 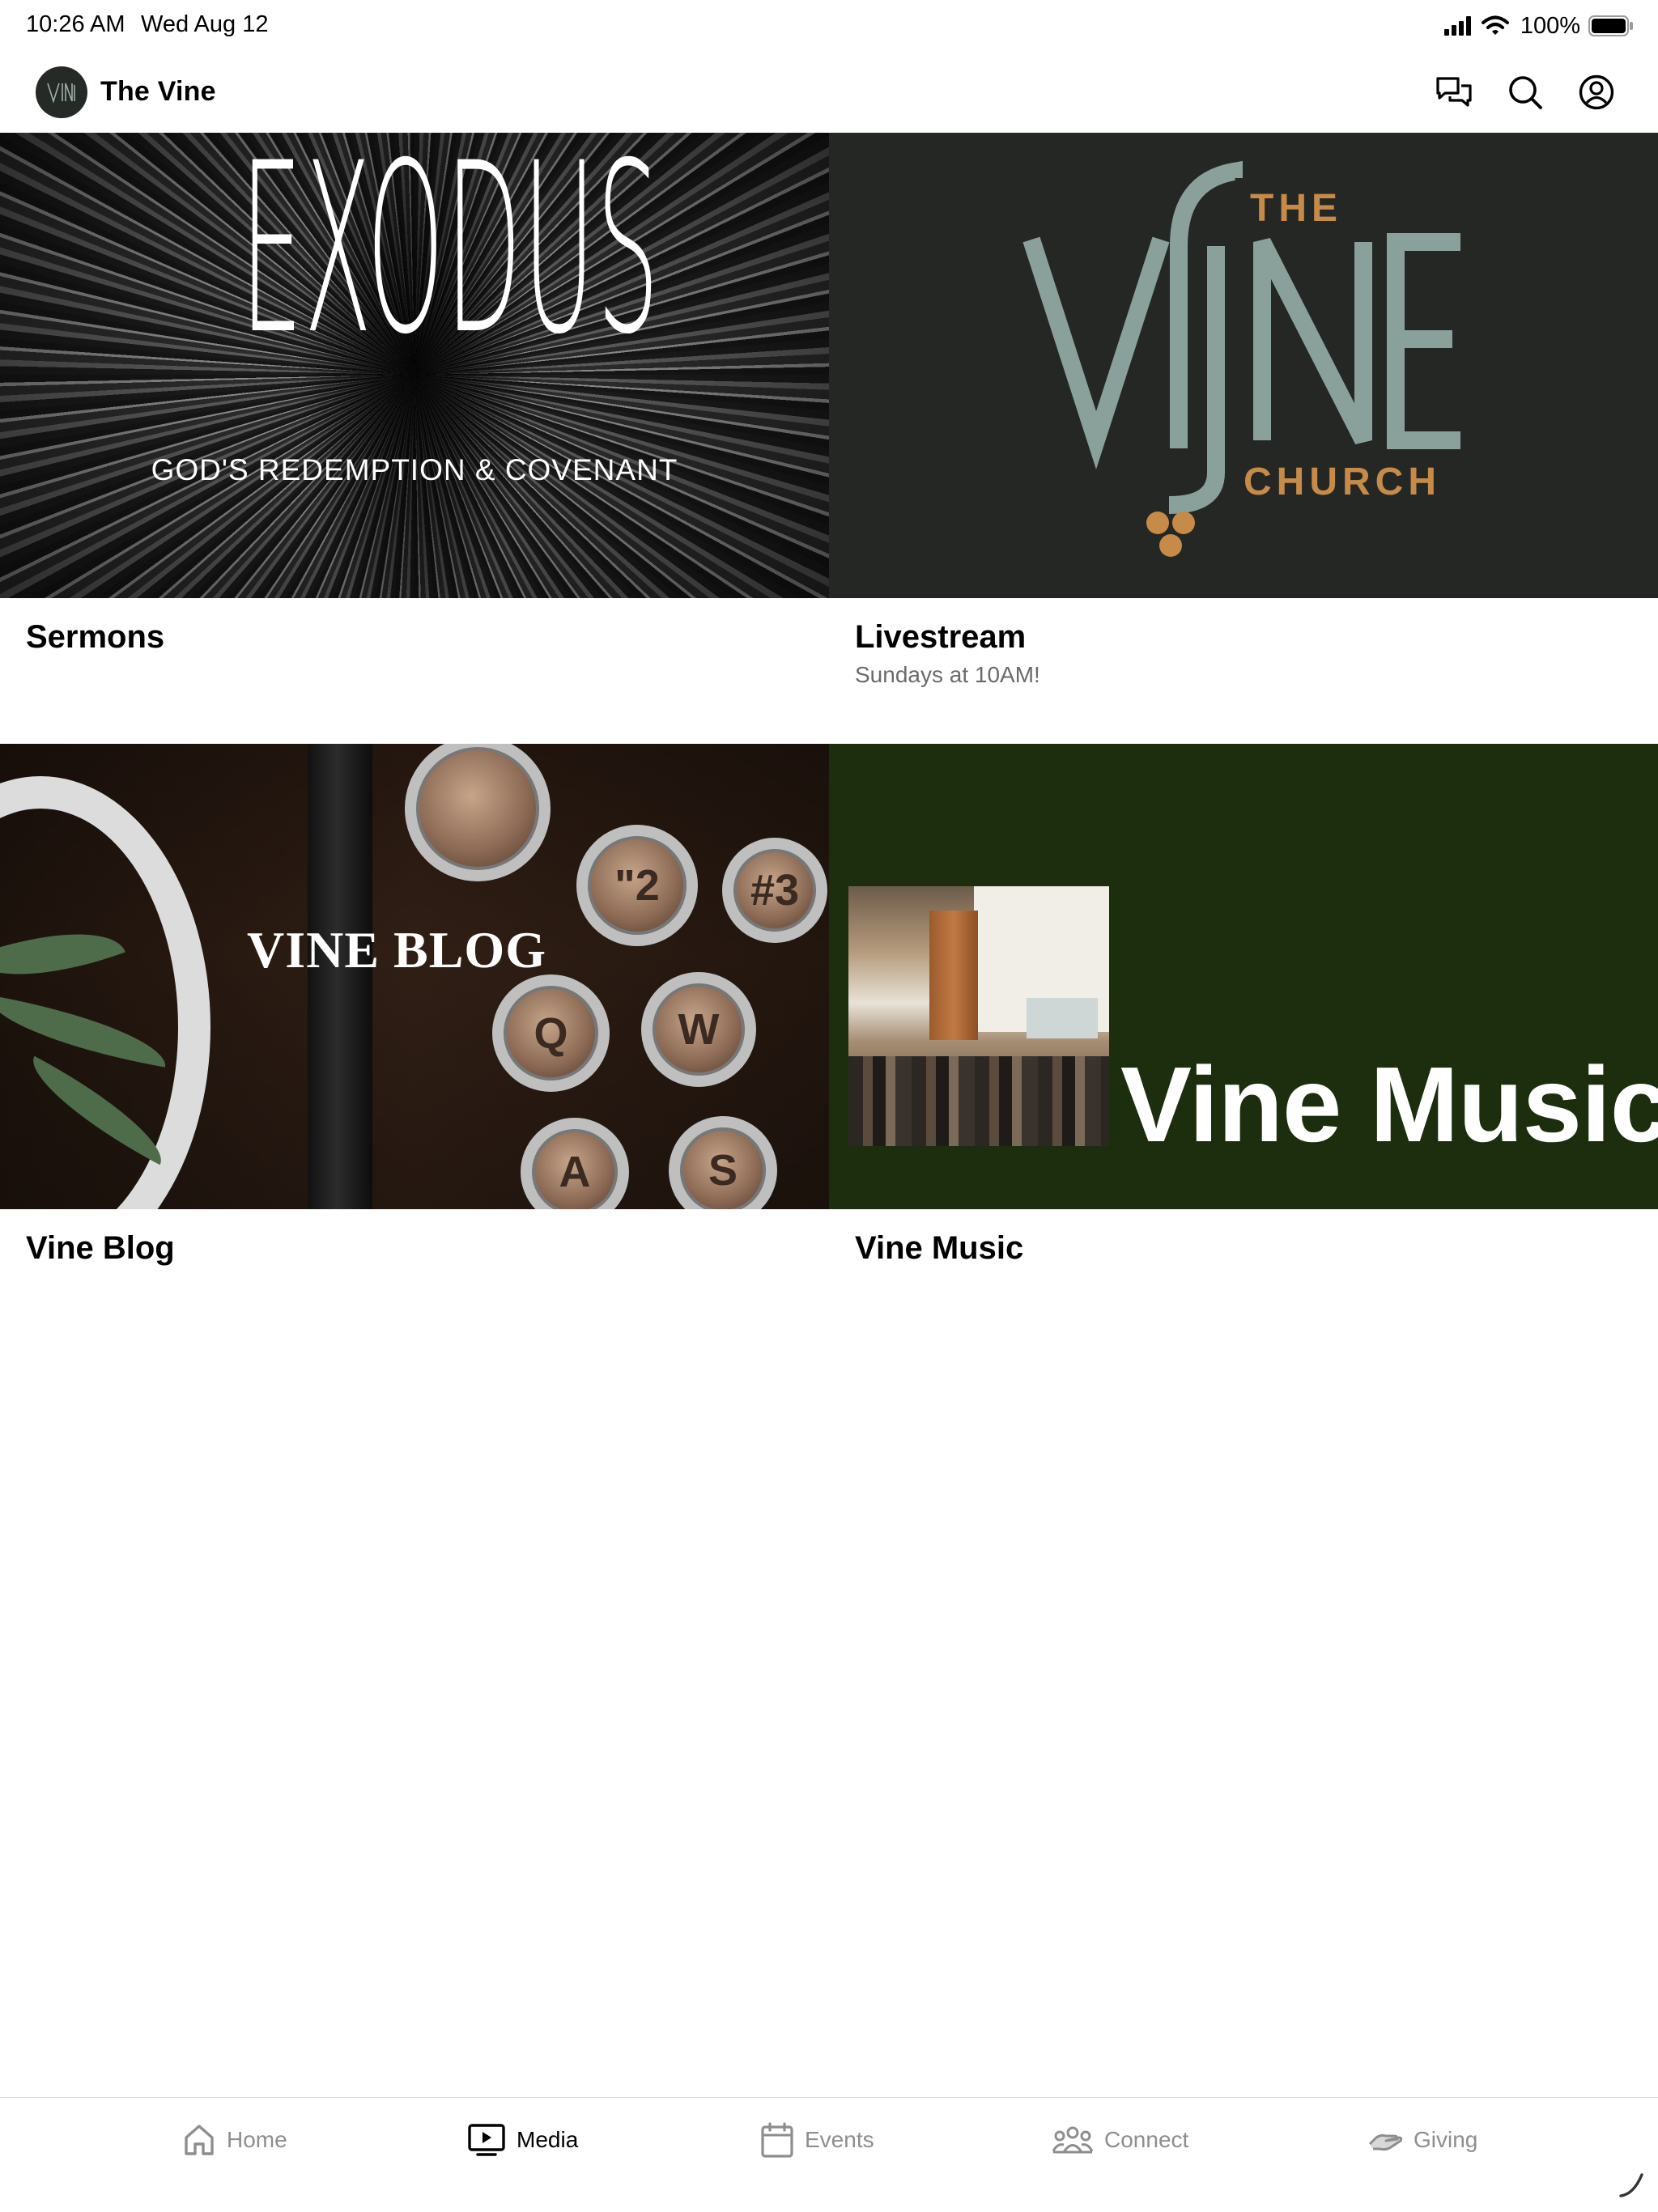 I want to click on messages-button, so click(x=1454, y=92).